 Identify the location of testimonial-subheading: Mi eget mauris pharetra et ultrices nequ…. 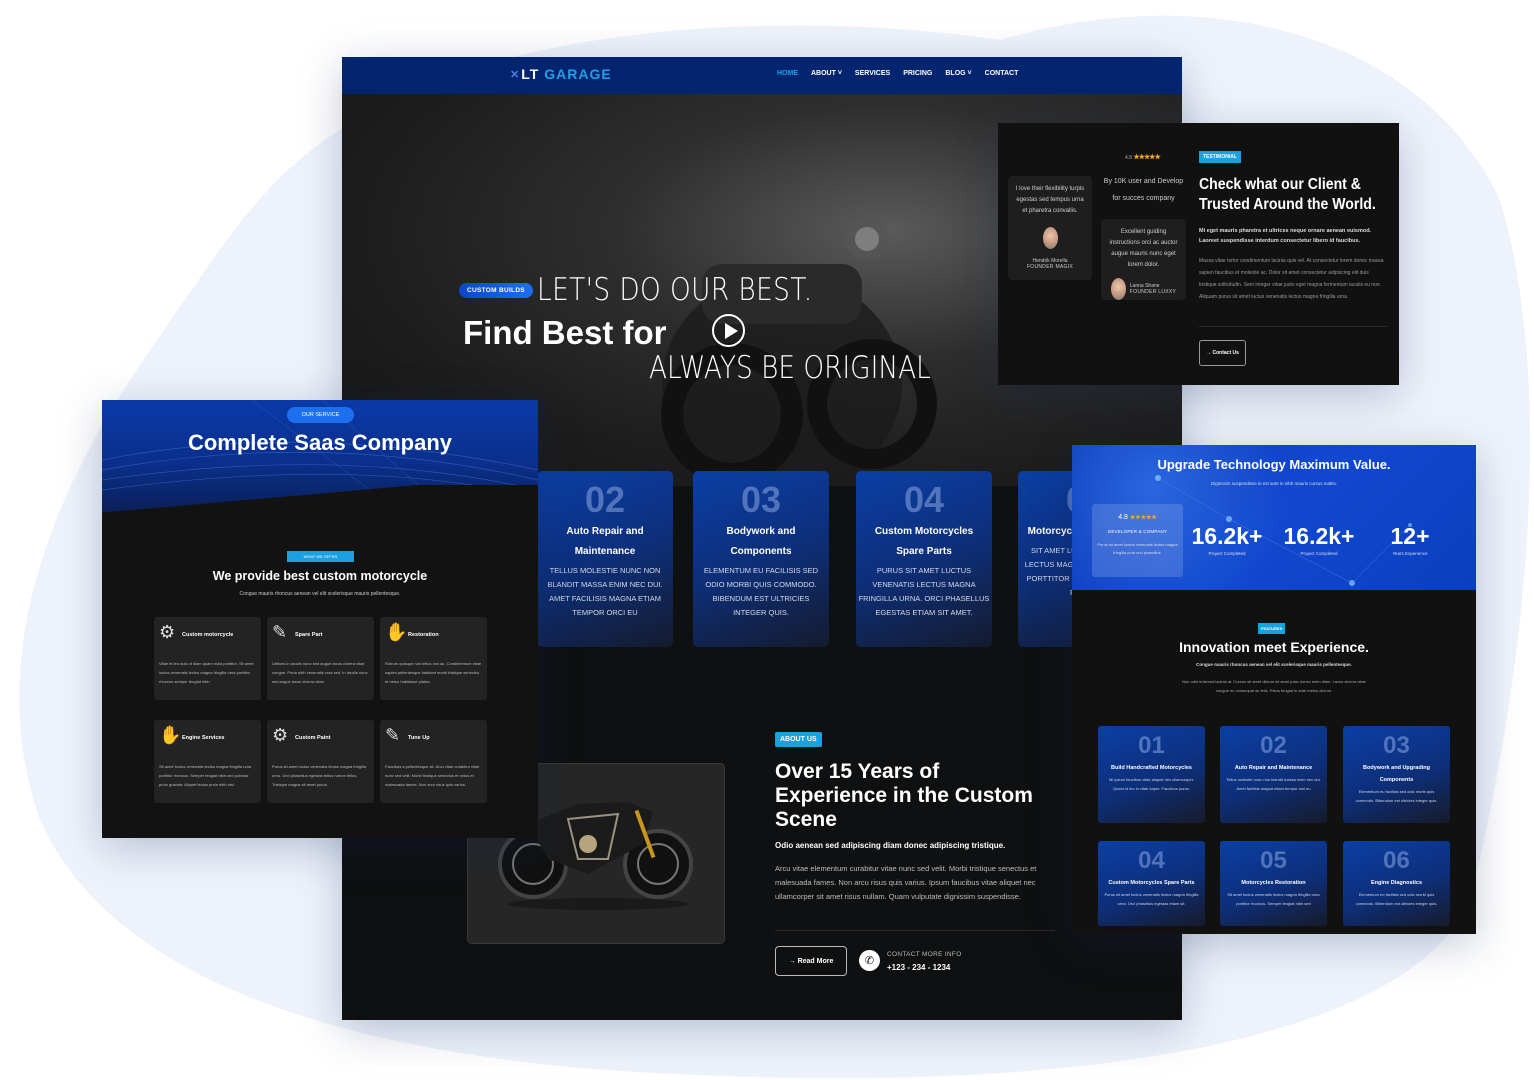
(1285, 236).